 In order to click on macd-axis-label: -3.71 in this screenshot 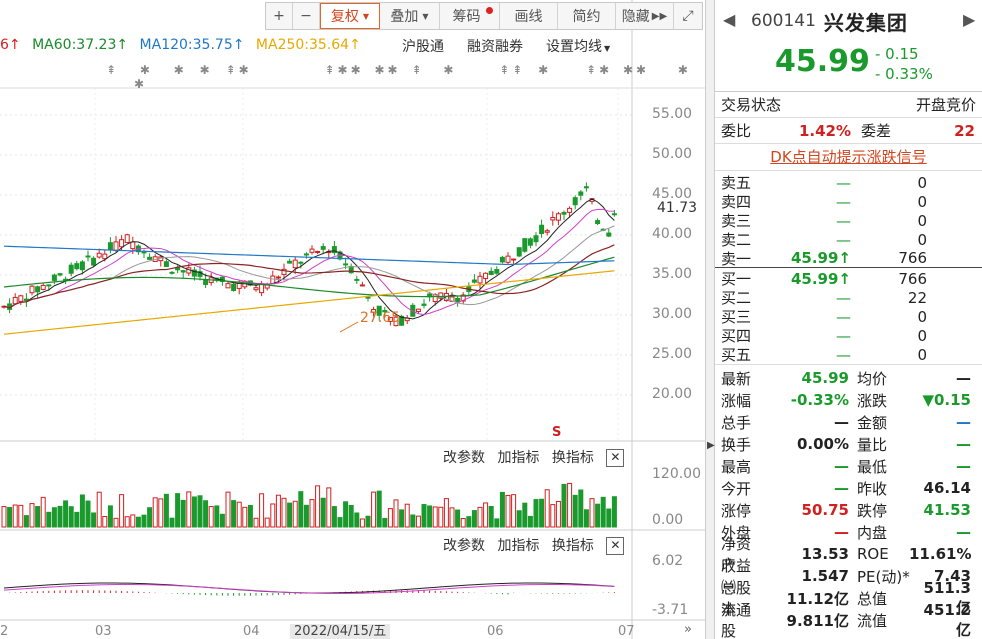, I will do `click(670, 610)`.